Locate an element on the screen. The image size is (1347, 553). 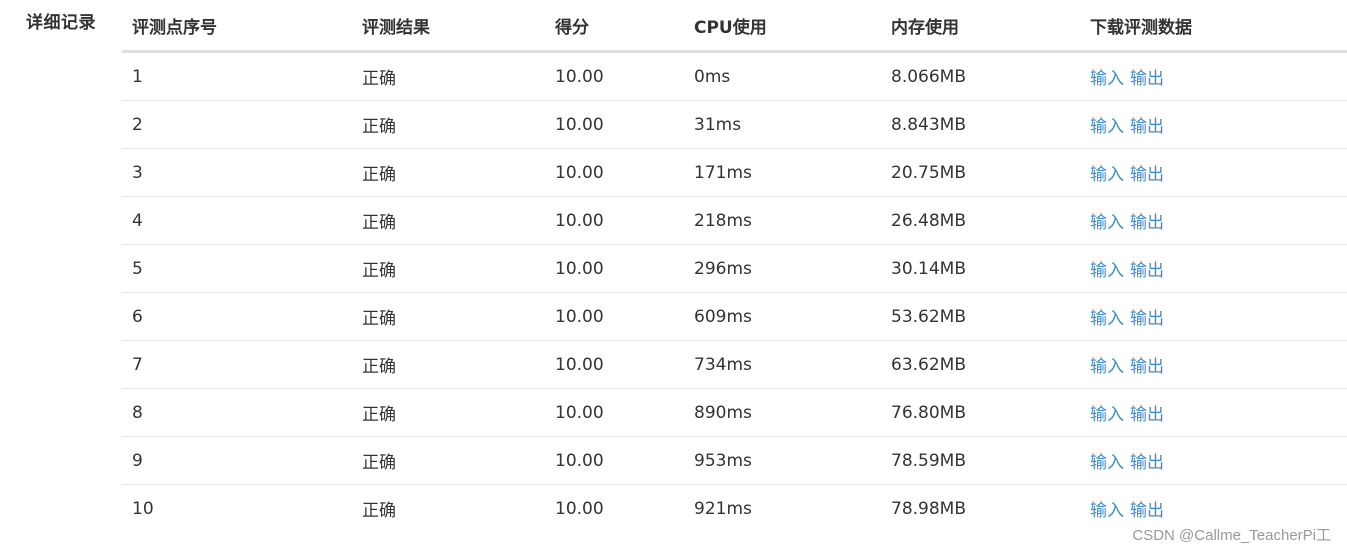
header-score: 得分 is located at coordinates (614, 26).